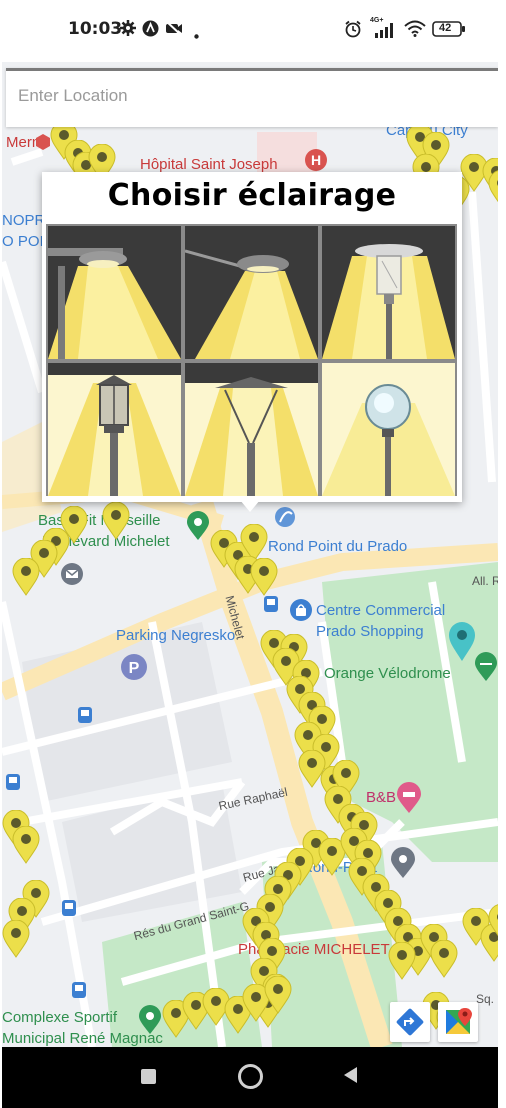 This screenshot has height=1108, width=506. I want to click on camera-off-icon, so click(174, 30).